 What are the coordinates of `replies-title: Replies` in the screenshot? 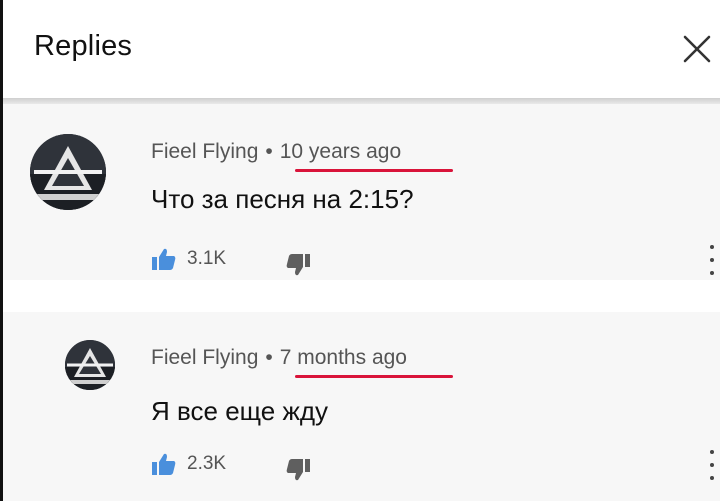 It's located at (83, 46).